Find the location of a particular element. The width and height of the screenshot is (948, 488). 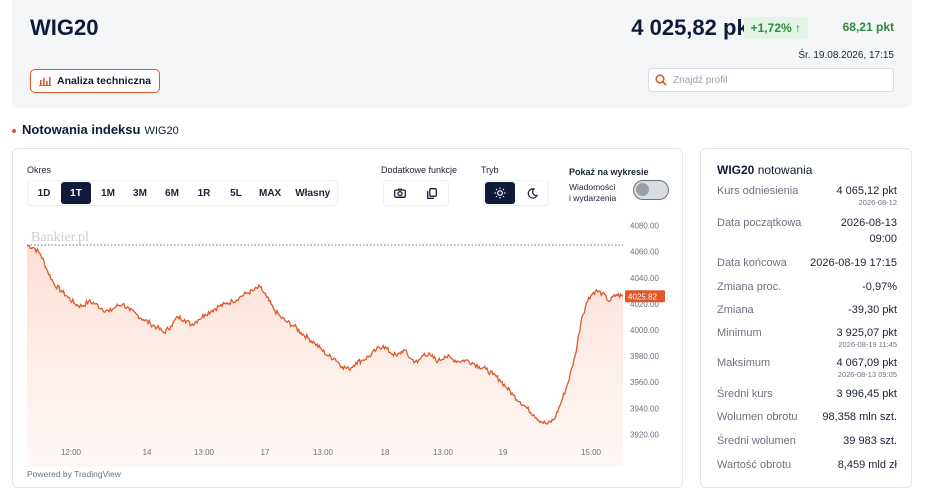

stats-title: WIG20 notowania is located at coordinates (764, 170).